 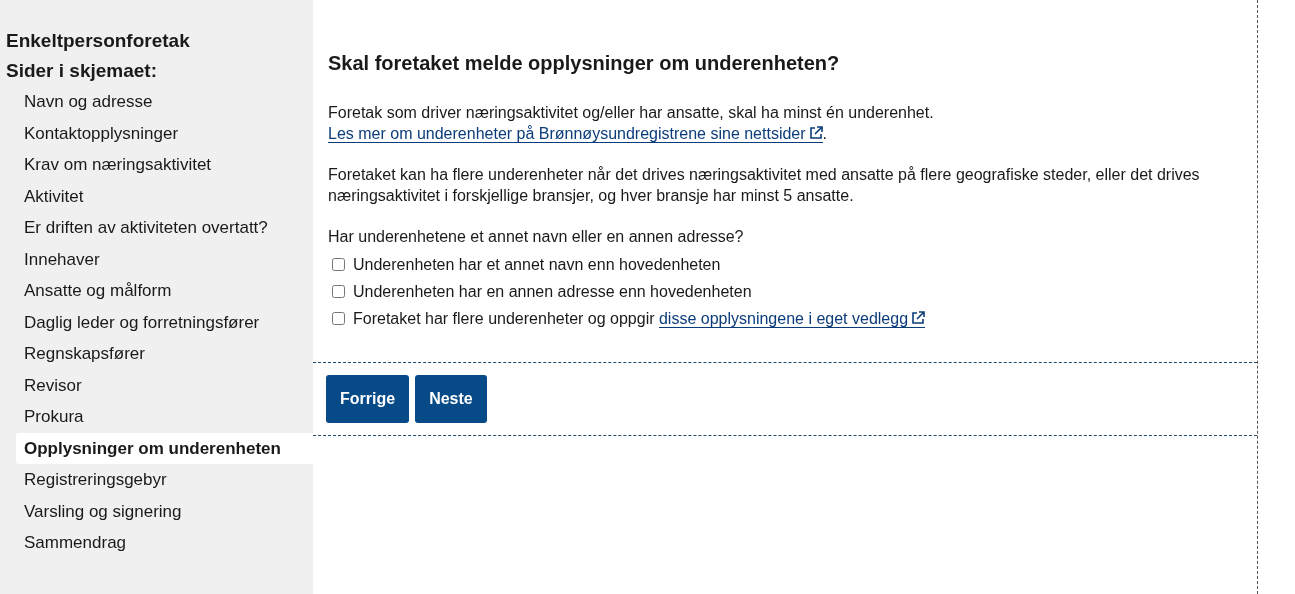 I want to click on sidebar-item: Sammendrag, so click(x=164, y=543).